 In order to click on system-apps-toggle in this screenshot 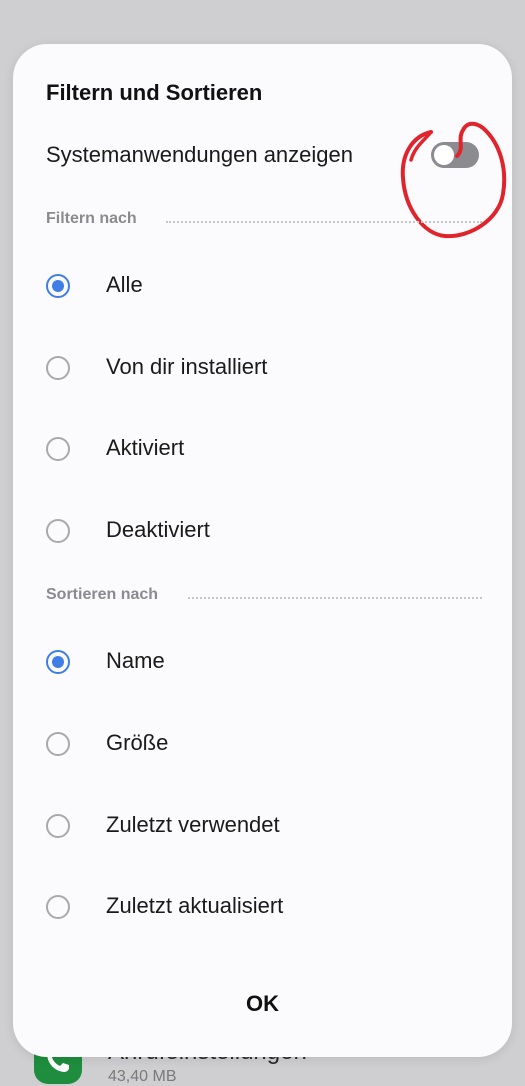, I will do `click(455, 155)`.